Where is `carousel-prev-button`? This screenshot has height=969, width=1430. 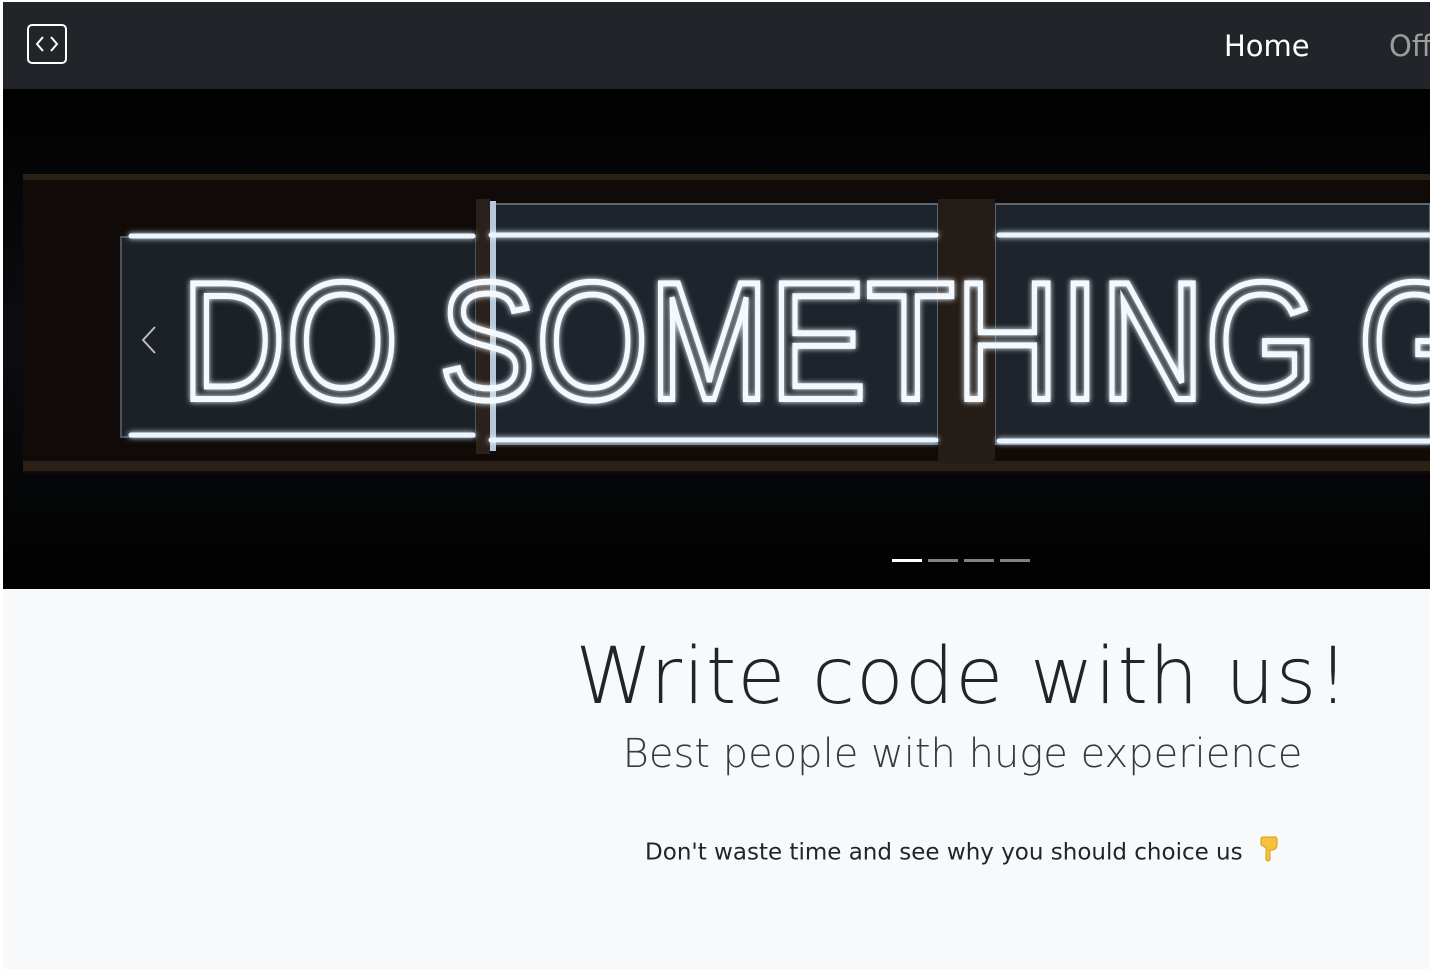
carousel-prev-button is located at coordinates (149, 340).